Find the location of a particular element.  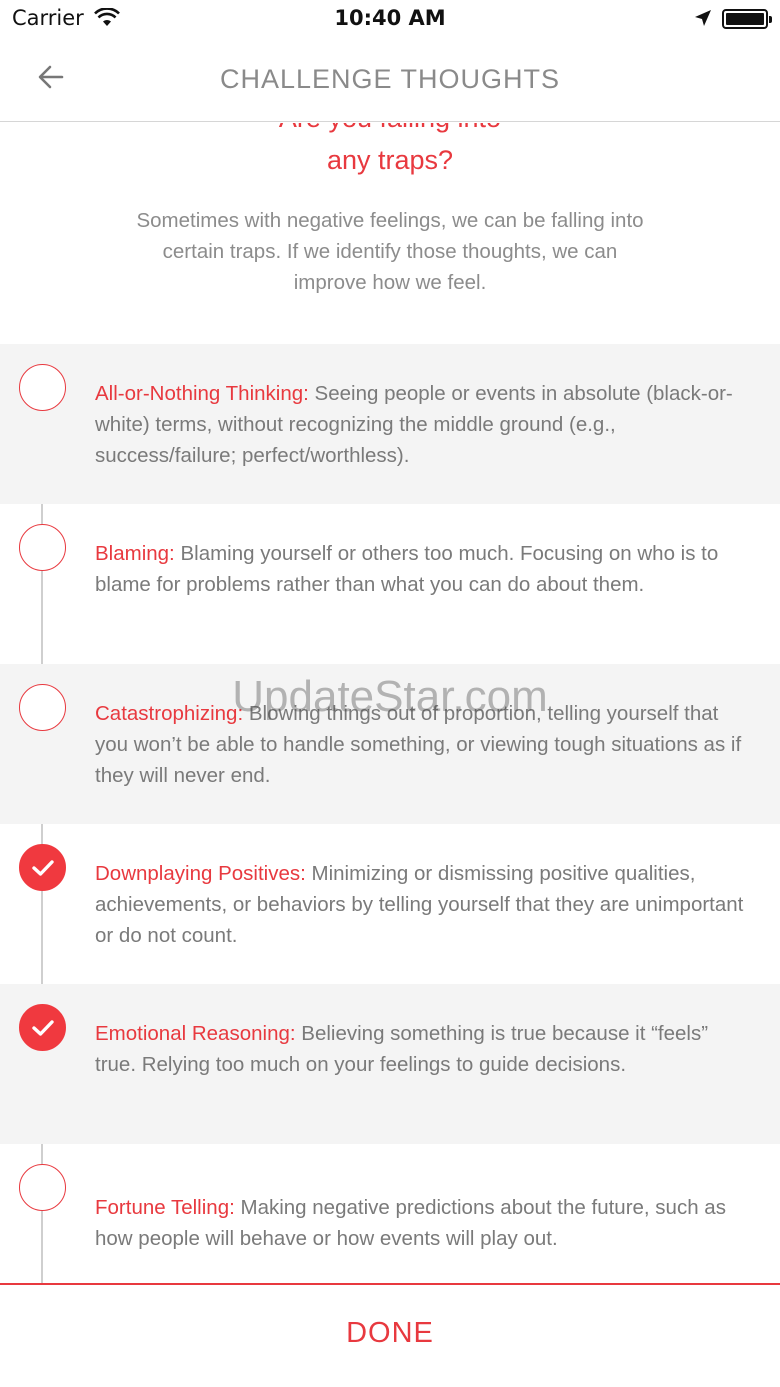

trap-term: Blaming: is located at coordinates (135, 553).